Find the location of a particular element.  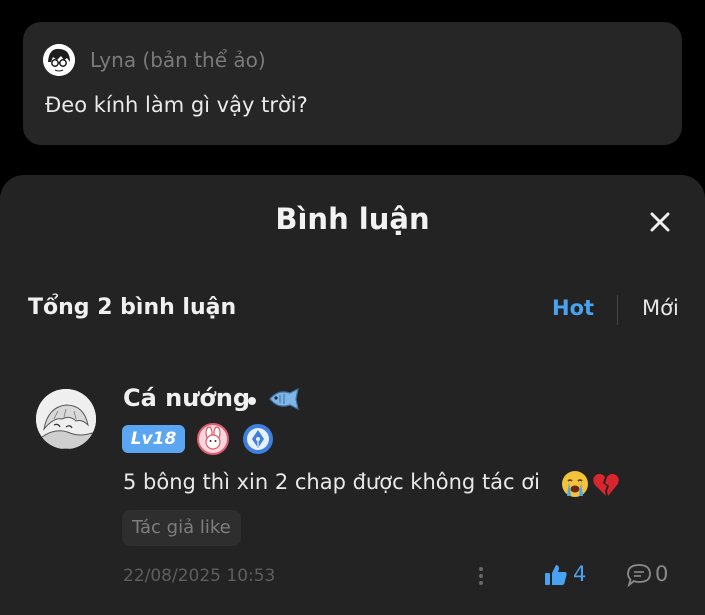

commenter-avatar is located at coordinates (66, 419).